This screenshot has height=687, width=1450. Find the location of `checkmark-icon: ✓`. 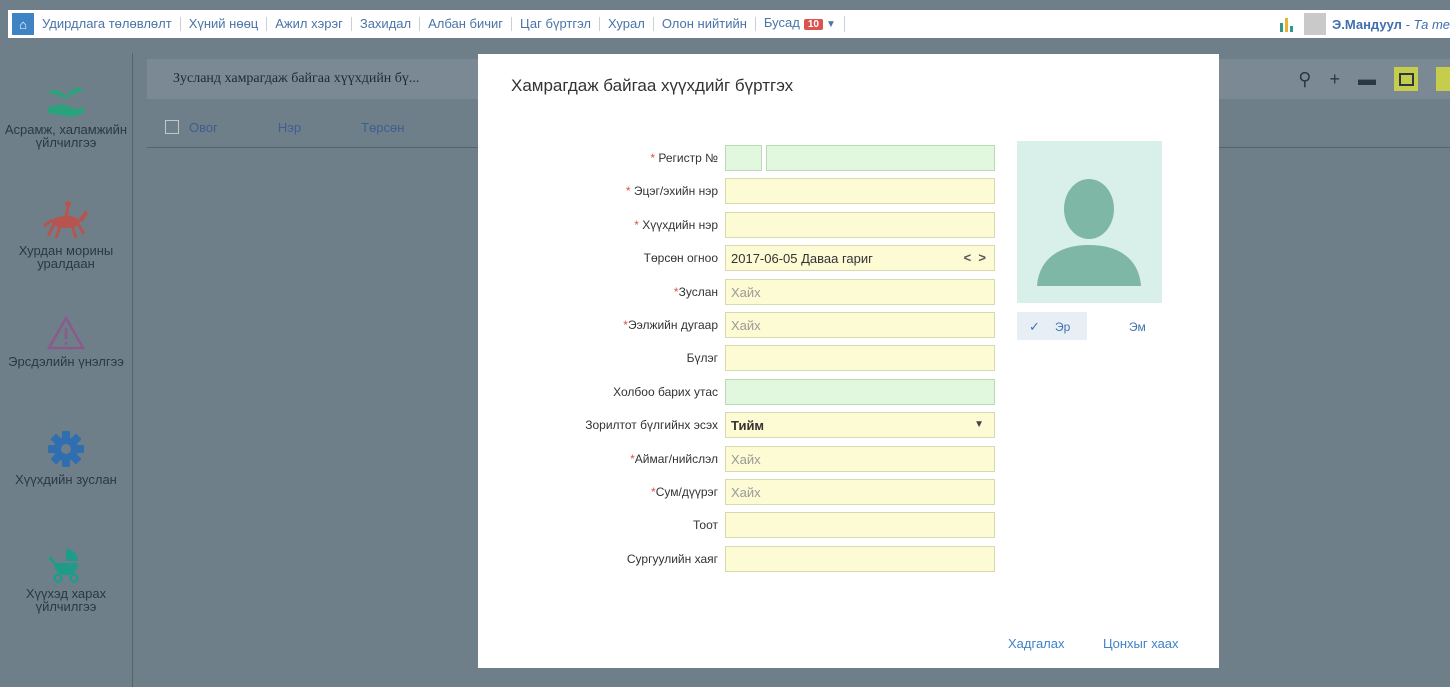

checkmark-icon: ✓ is located at coordinates (1034, 326).